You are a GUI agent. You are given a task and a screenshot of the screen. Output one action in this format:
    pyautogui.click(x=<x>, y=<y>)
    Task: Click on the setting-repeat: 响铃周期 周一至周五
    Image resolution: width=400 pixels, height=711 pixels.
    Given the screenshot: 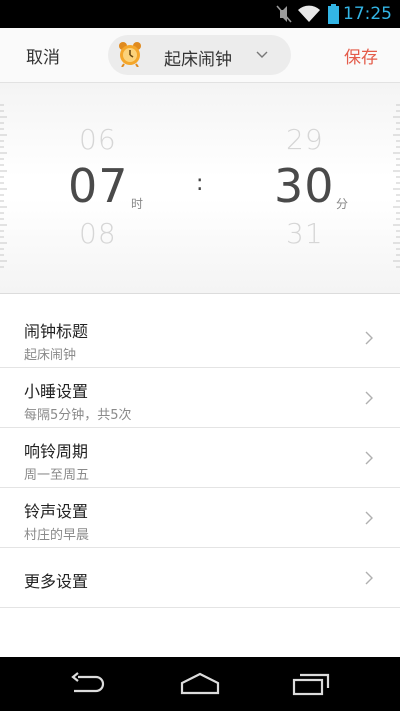 What is the action you would take?
    pyautogui.click(x=200, y=458)
    